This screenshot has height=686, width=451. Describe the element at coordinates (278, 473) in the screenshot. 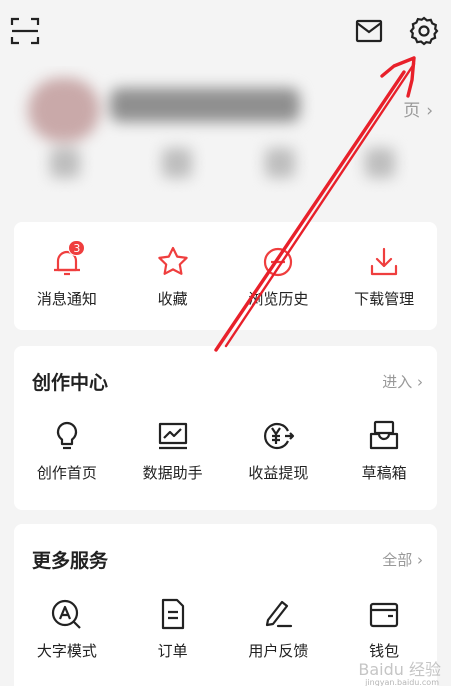

I see `creation-item-label: 收益提现` at that location.